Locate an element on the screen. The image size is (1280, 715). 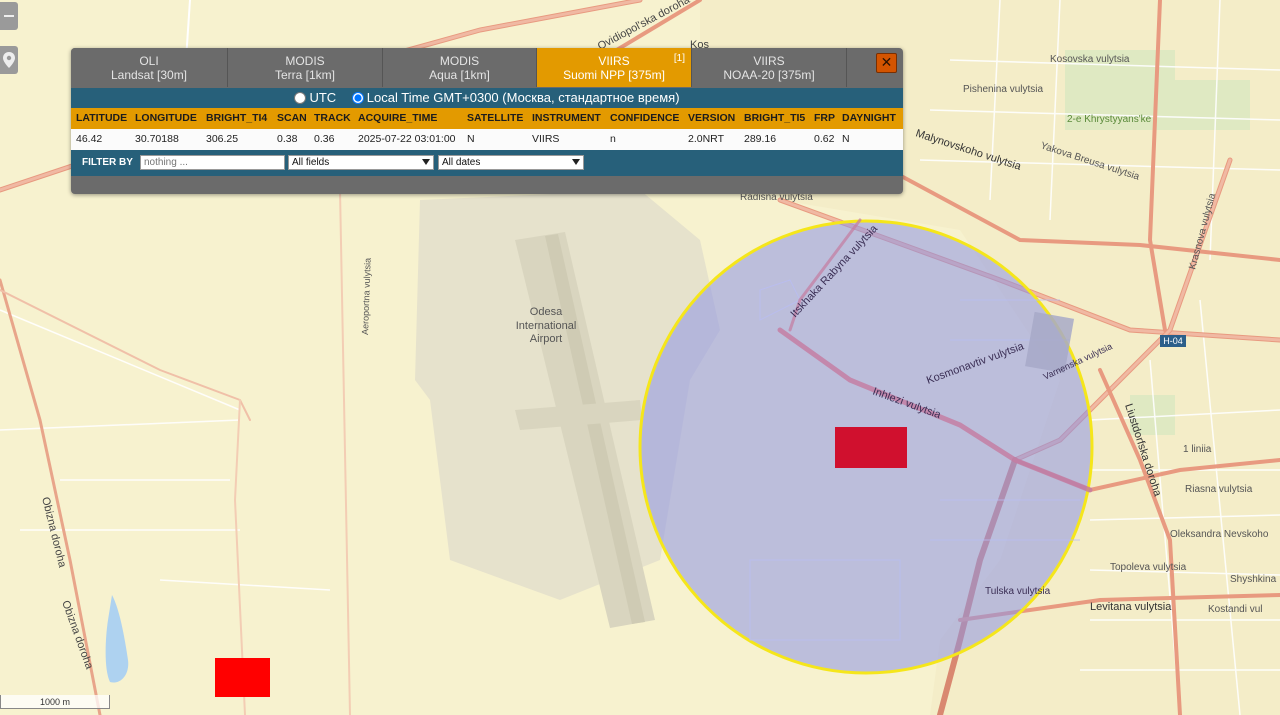
utc-radio is located at coordinates (300, 98).